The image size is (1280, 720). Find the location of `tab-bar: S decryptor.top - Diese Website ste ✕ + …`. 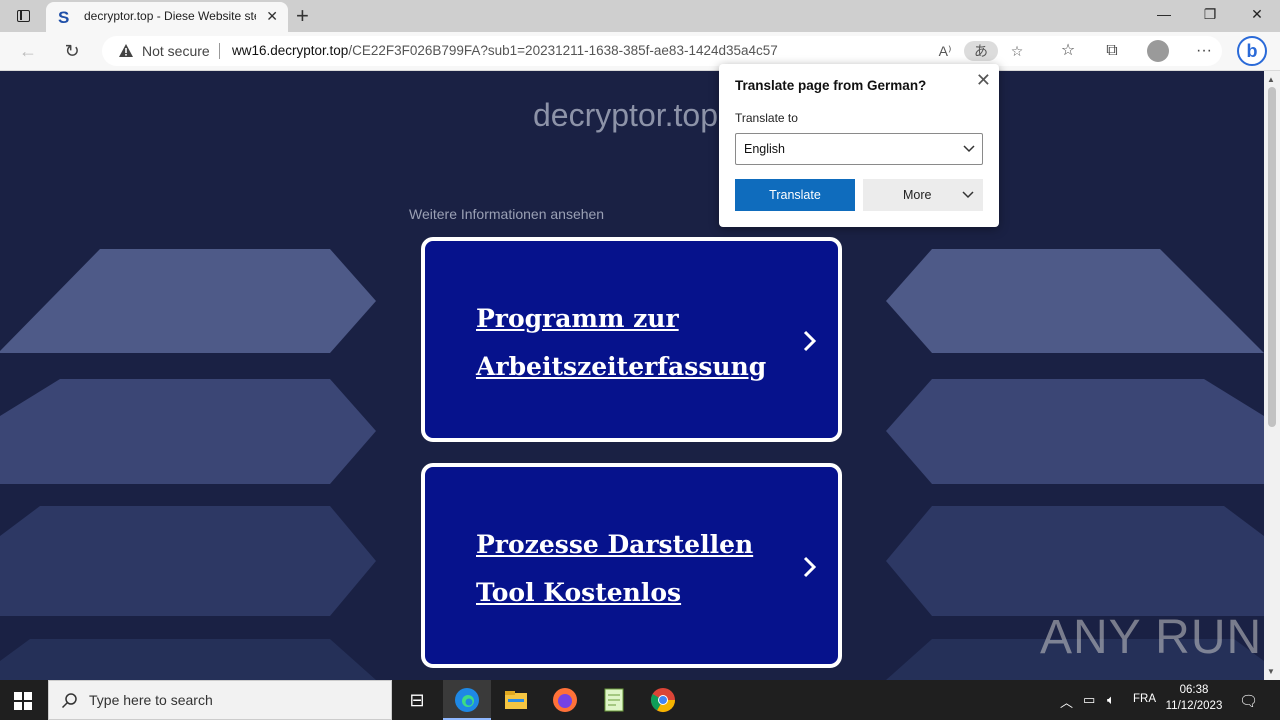

tab-bar: S decryptor.top - Diese Website ste ✕ + … is located at coordinates (640, 16).